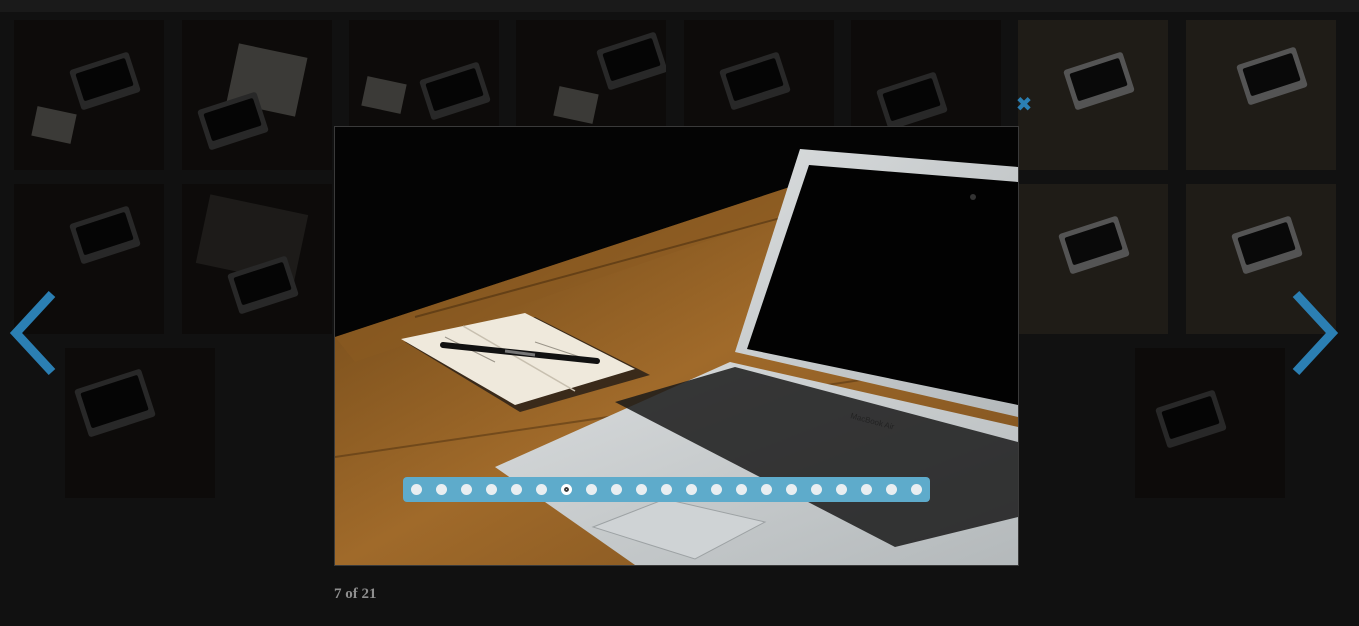 The image size is (1359, 626). I want to click on chevron-right-icon, so click(1315, 333).